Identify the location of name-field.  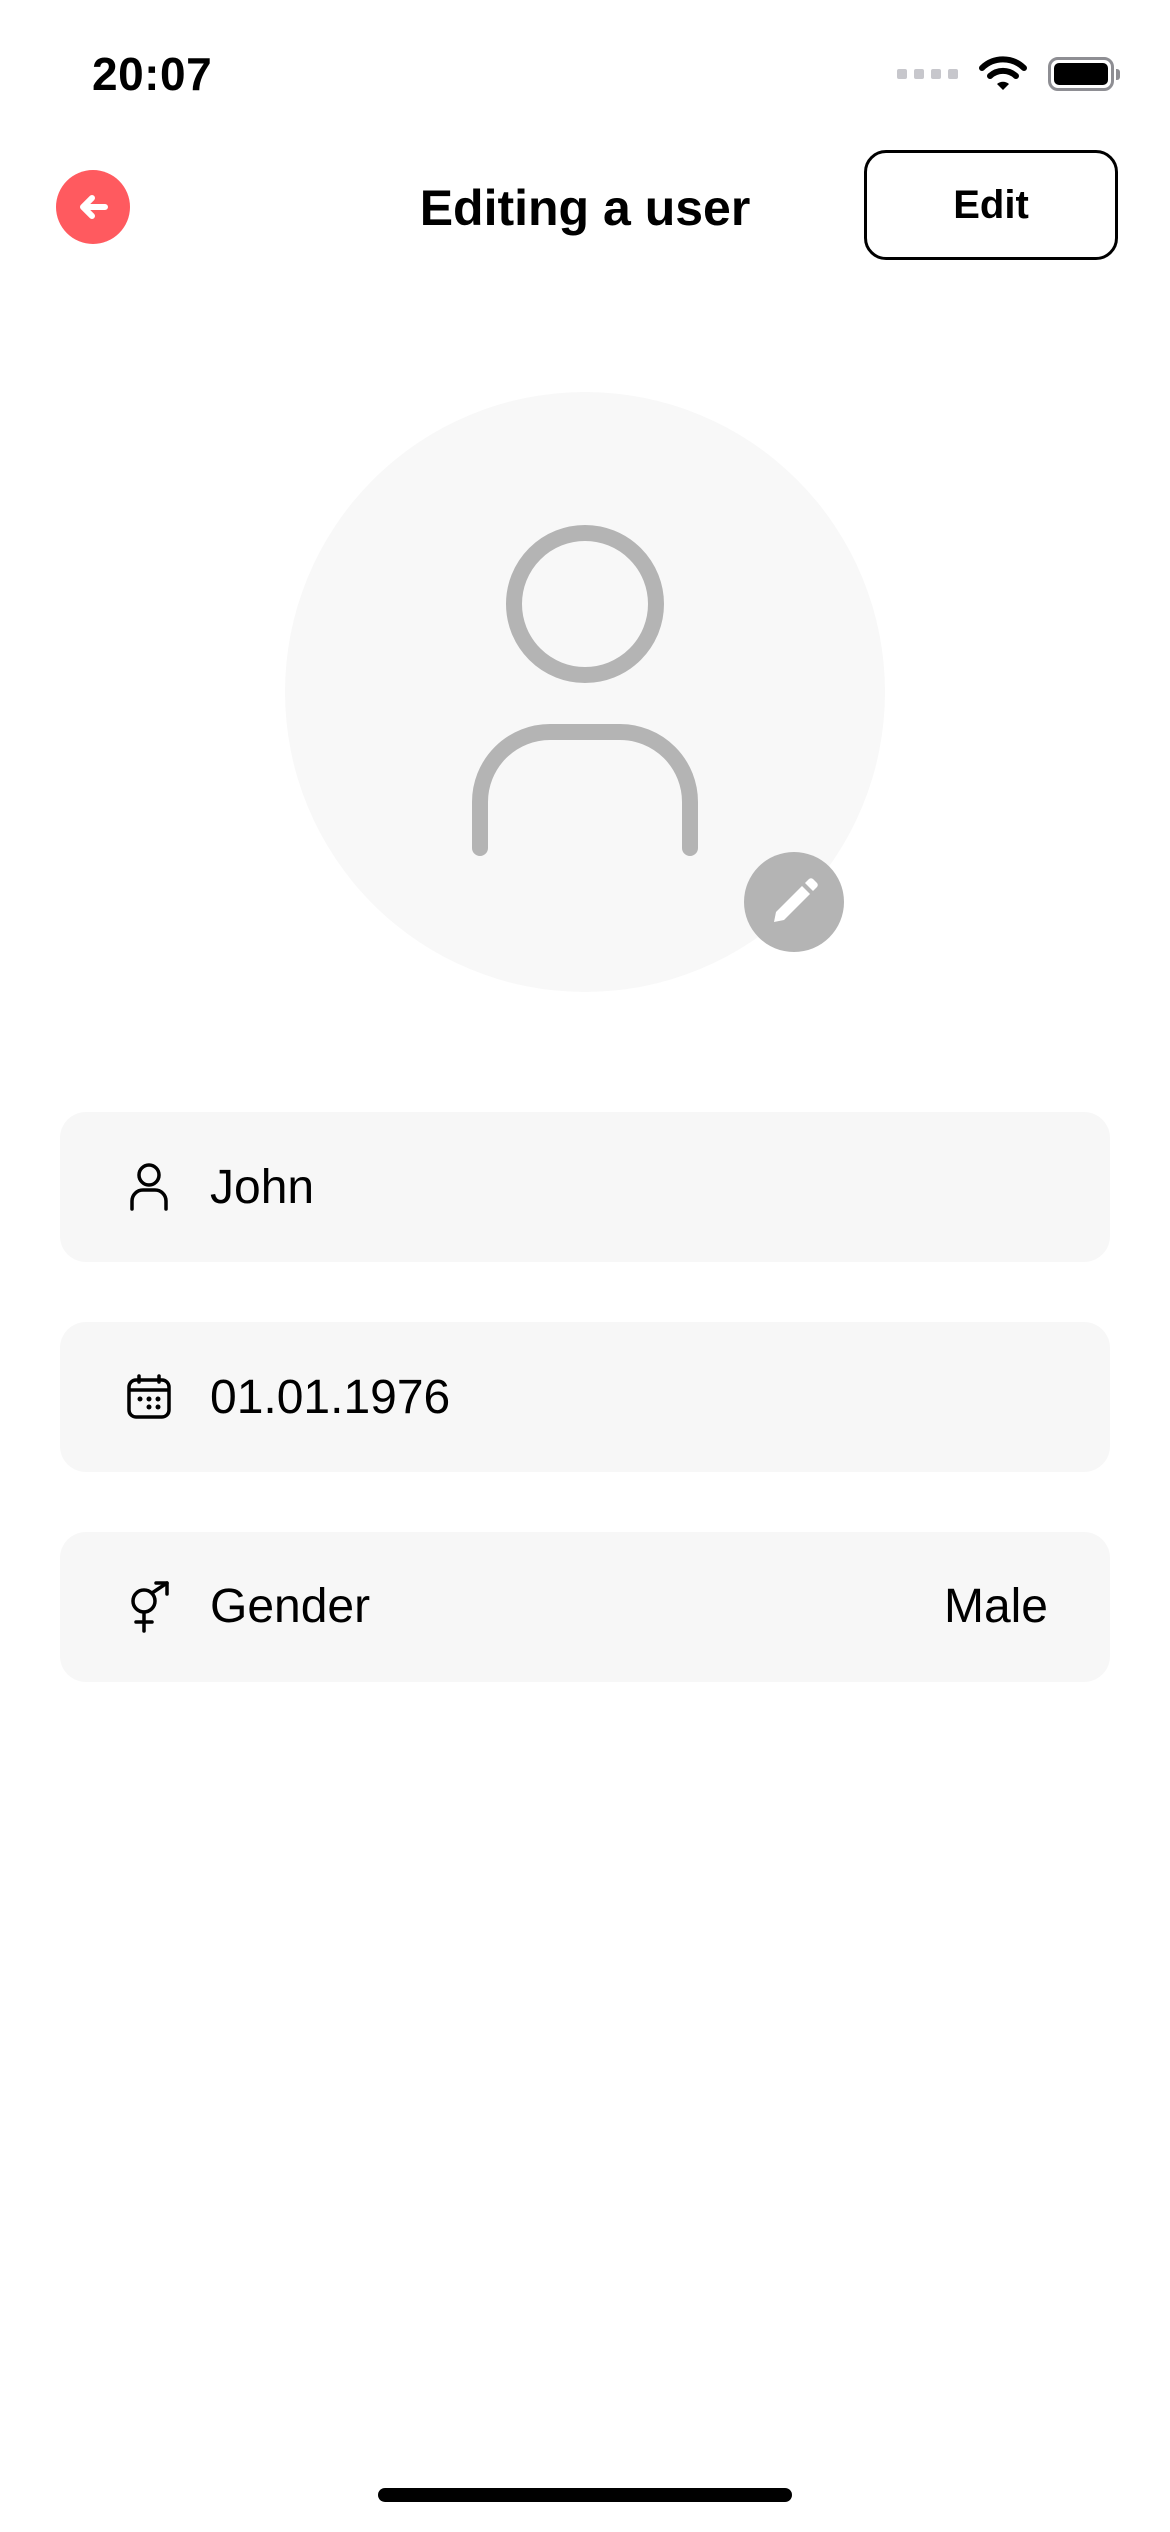
(585, 1187).